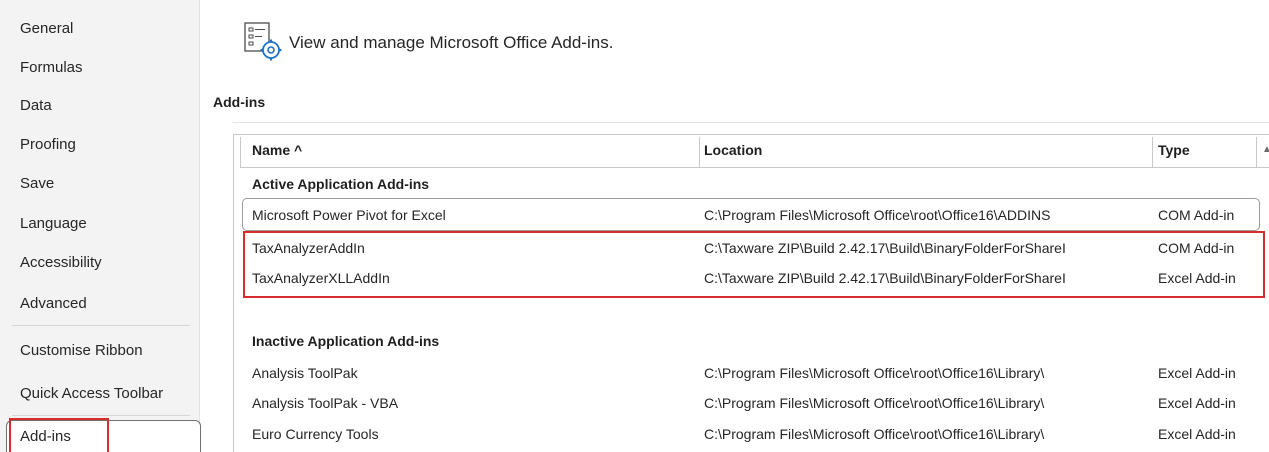 Image resolution: width=1269 pixels, height=452 pixels. What do you see at coordinates (325, 403) in the screenshot?
I see `table-row-name: Analysis ToolPak - VBA` at bounding box center [325, 403].